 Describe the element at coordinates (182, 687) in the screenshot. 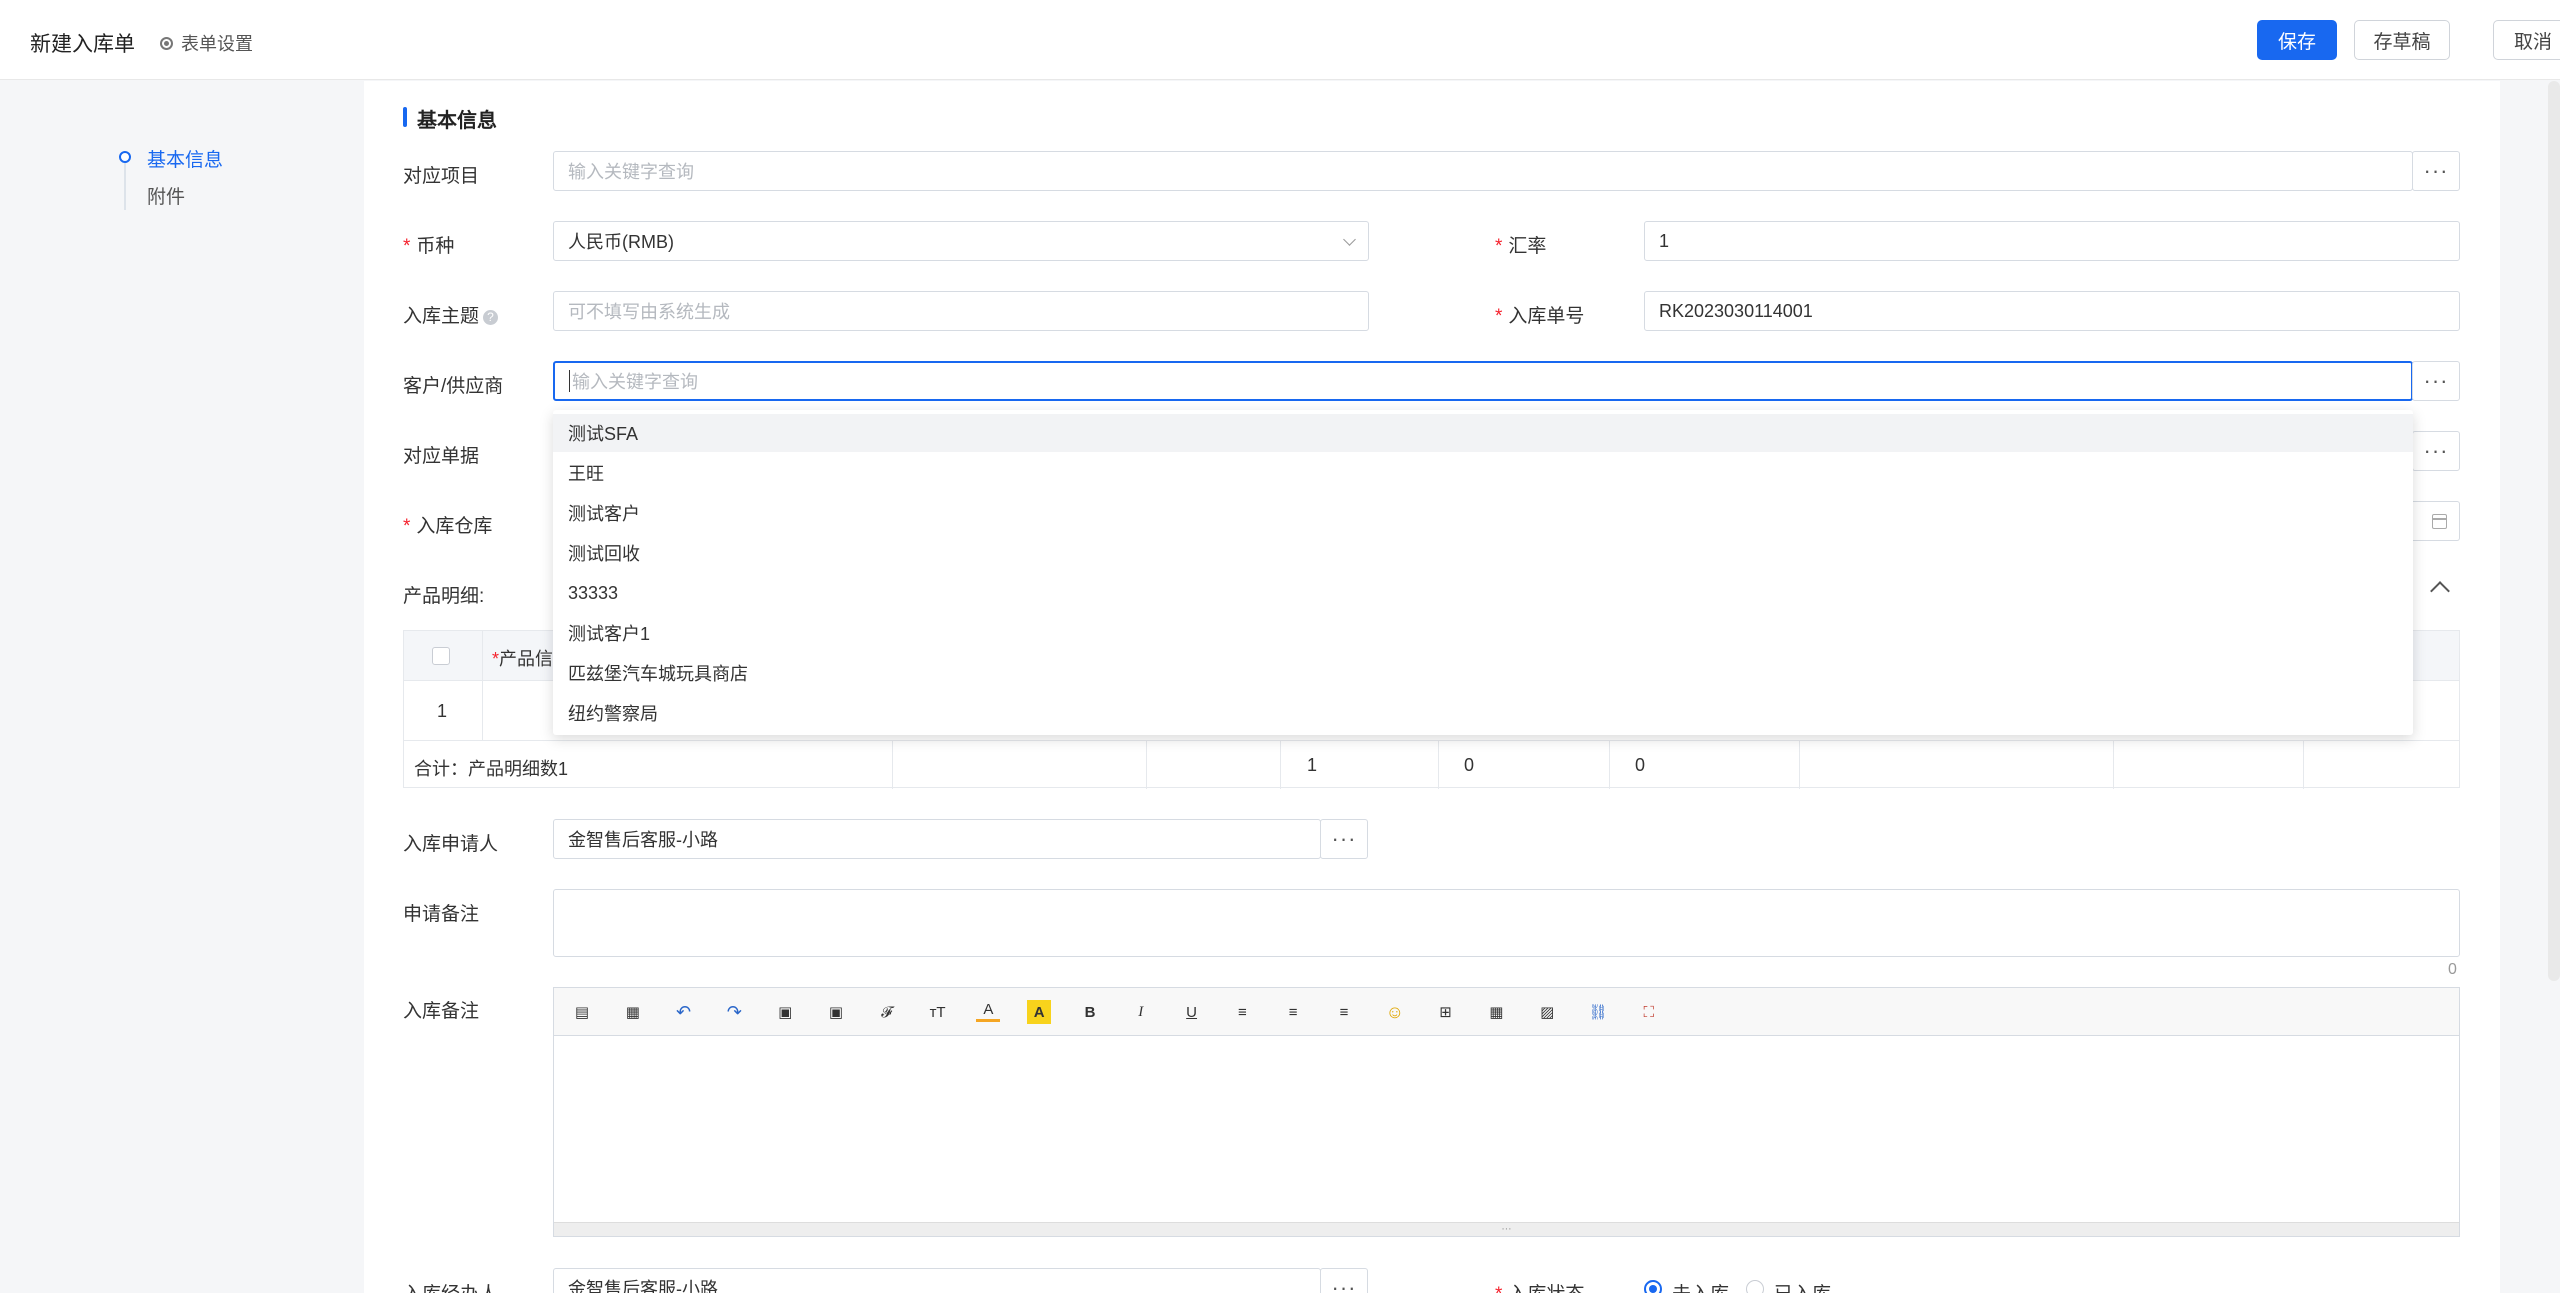

I see `anchor-nav` at that location.